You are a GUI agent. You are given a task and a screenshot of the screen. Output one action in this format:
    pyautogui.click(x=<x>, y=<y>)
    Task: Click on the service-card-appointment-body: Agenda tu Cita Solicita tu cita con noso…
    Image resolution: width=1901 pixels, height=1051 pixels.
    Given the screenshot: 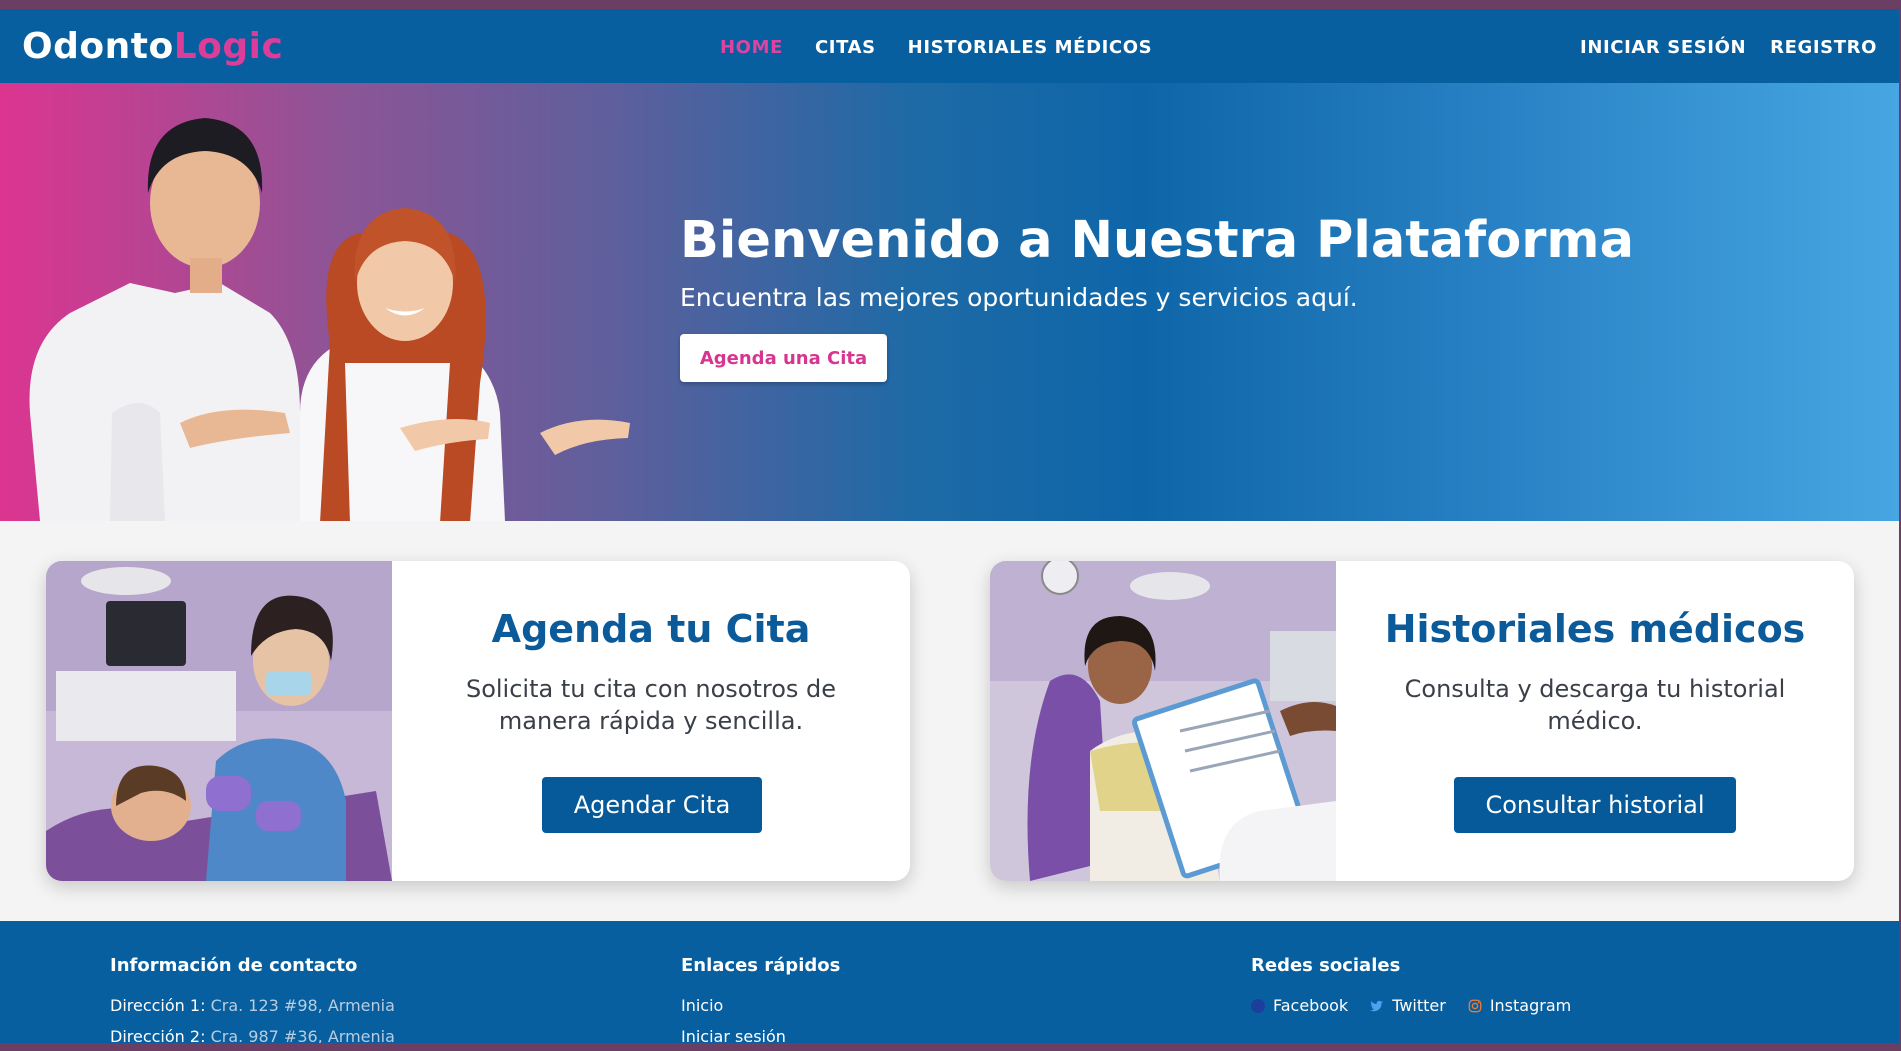 What is the action you would take?
    pyautogui.click(x=651, y=721)
    